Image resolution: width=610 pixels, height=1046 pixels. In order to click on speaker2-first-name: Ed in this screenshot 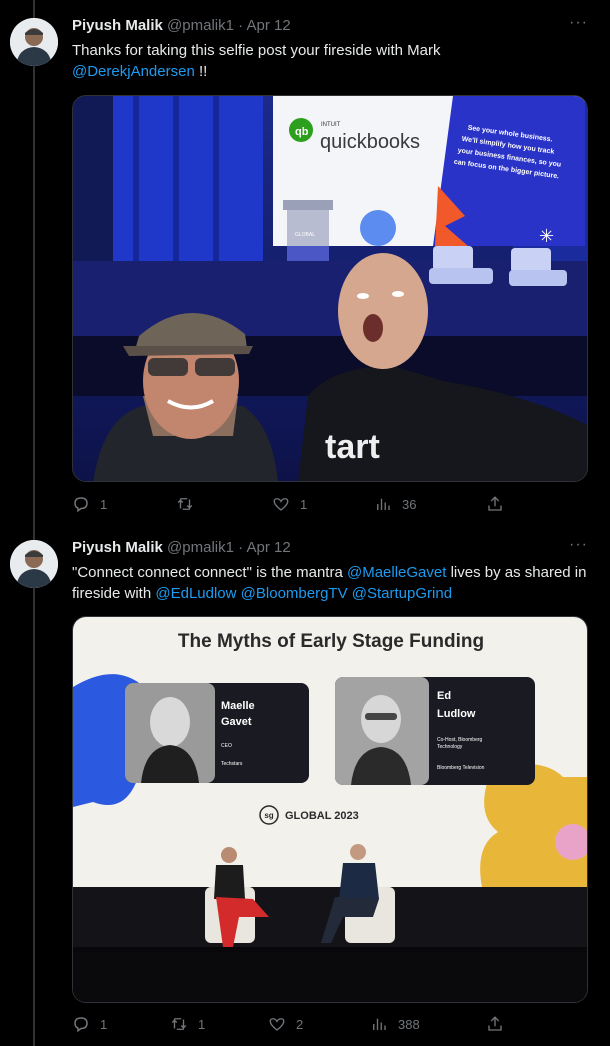, I will do `click(444, 696)`.